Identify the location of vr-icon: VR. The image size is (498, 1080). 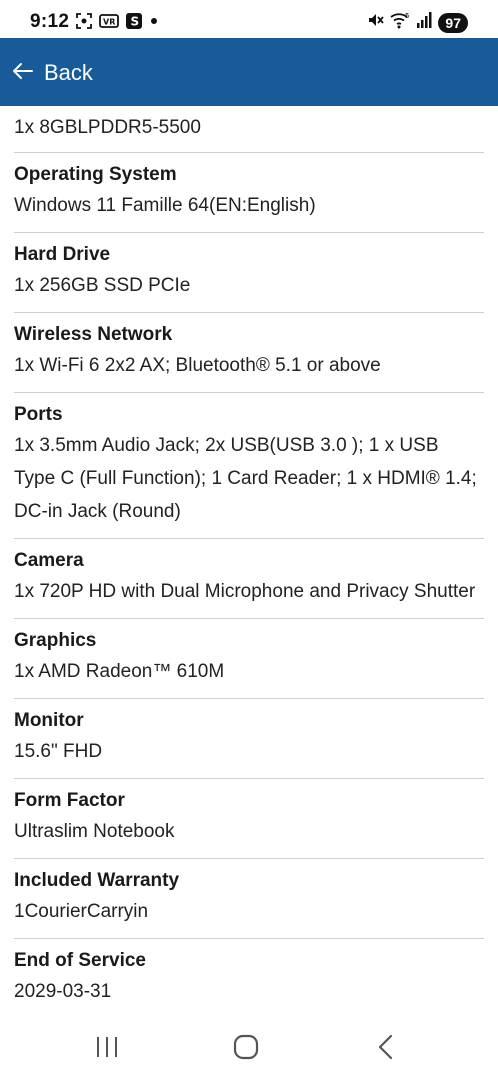
(109, 23).